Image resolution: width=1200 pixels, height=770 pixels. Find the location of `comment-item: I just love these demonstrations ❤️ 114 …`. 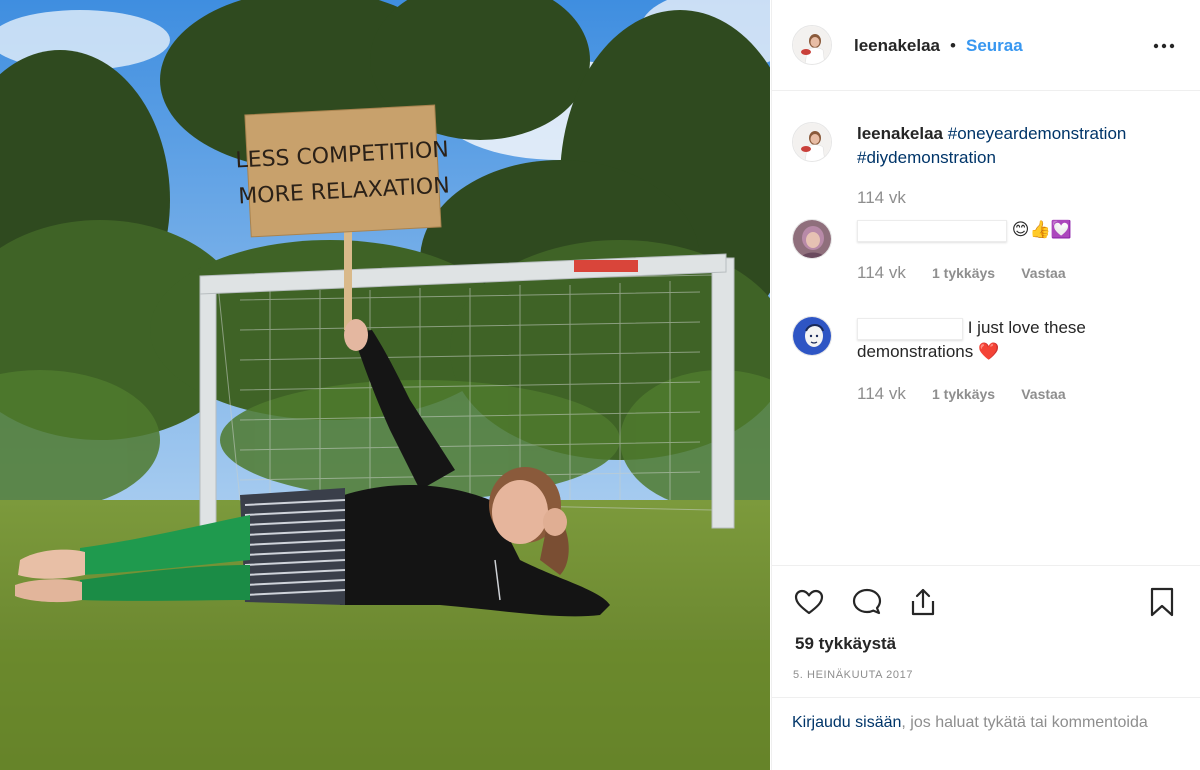

comment-item: I just love these demonstrations ❤️ 114 … is located at coordinates (986, 366).